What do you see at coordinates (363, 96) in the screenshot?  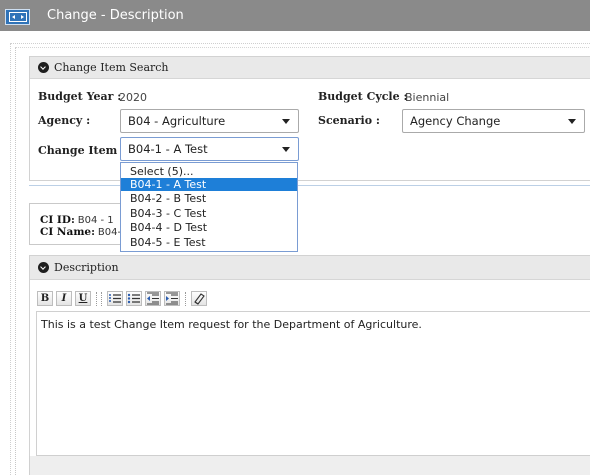 I see `budget-cycle-label: Budget Cycle :` at bounding box center [363, 96].